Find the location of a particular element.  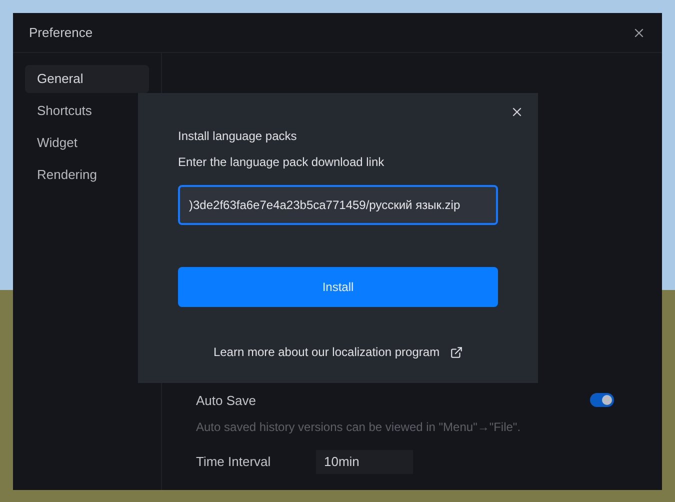

close-icon is located at coordinates (517, 112).